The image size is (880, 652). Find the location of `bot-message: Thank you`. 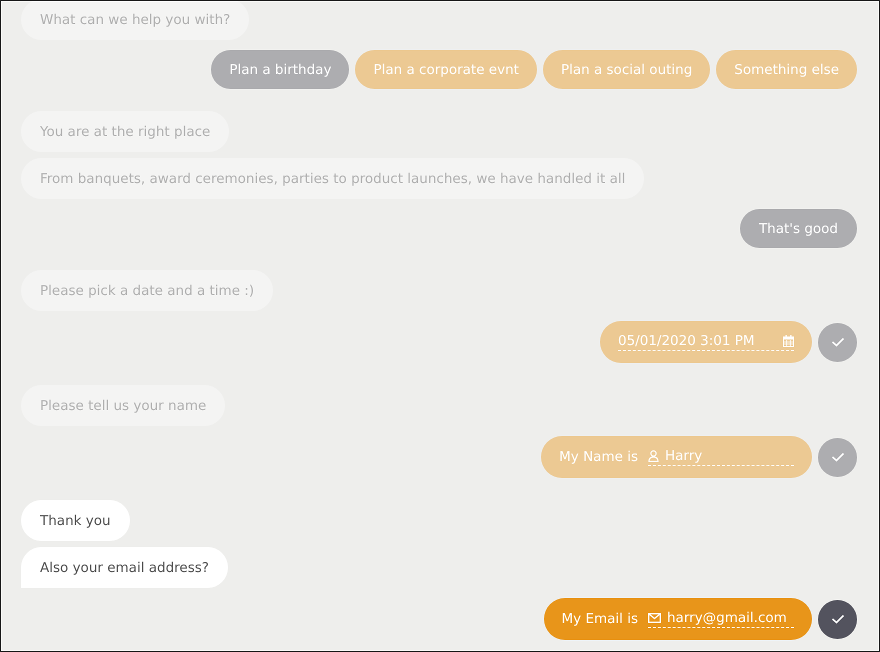

bot-message: Thank you is located at coordinates (75, 520).